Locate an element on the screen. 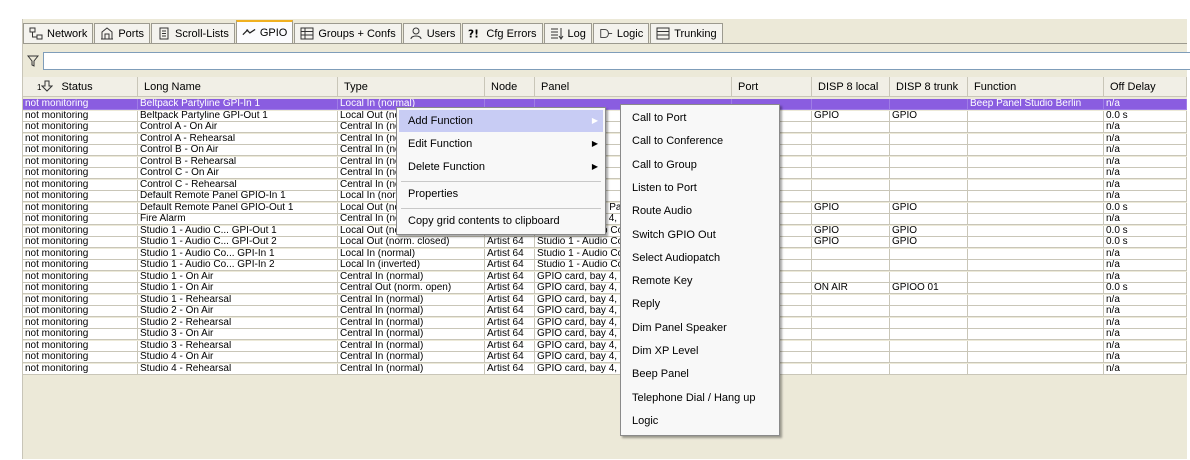  tab-cfg-errors: ?! Cfg Errors is located at coordinates (502, 33).